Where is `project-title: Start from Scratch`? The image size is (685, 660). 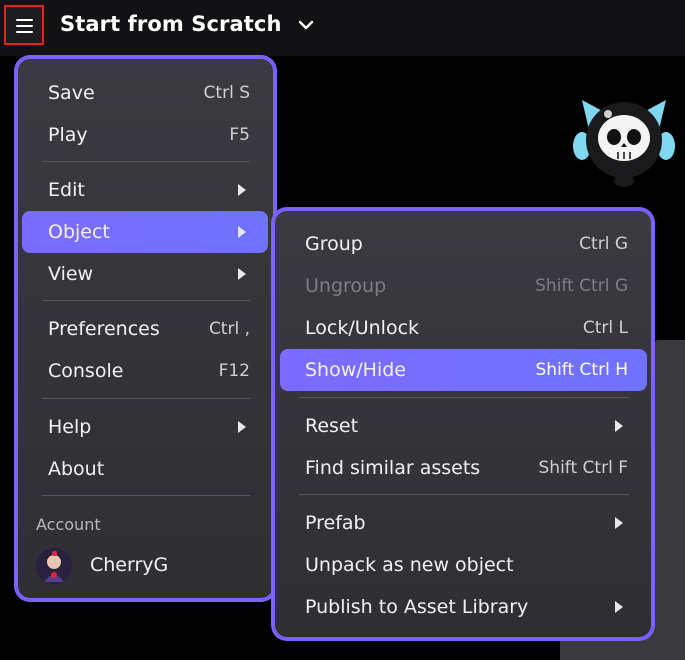
project-title: Start from Scratch is located at coordinates (171, 24).